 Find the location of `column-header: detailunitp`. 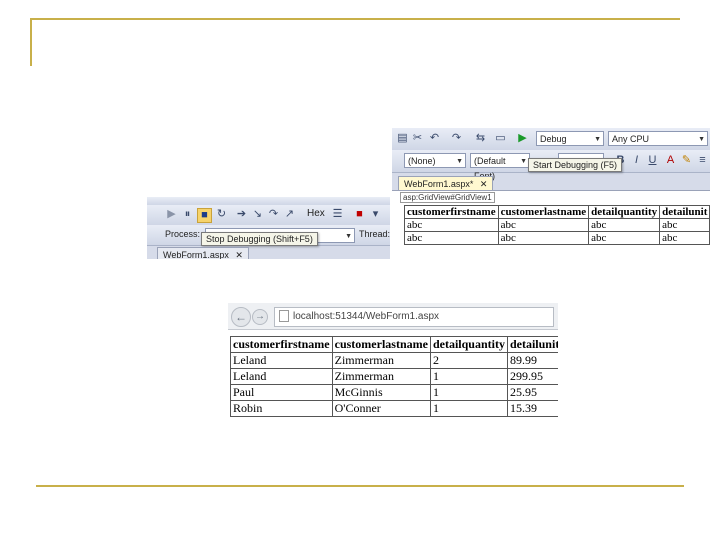

column-header: detailunitp is located at coordinates (532, 344).